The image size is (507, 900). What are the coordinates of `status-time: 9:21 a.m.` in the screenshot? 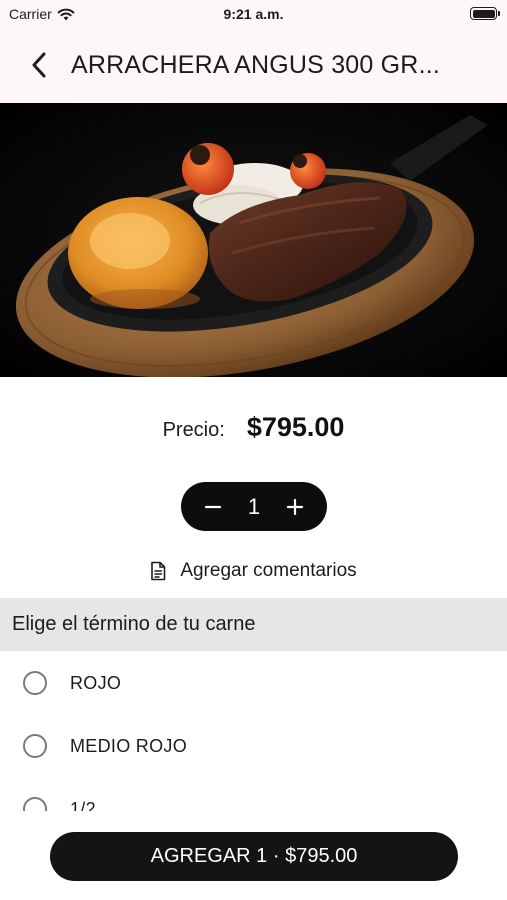 It's located at (253, 14).